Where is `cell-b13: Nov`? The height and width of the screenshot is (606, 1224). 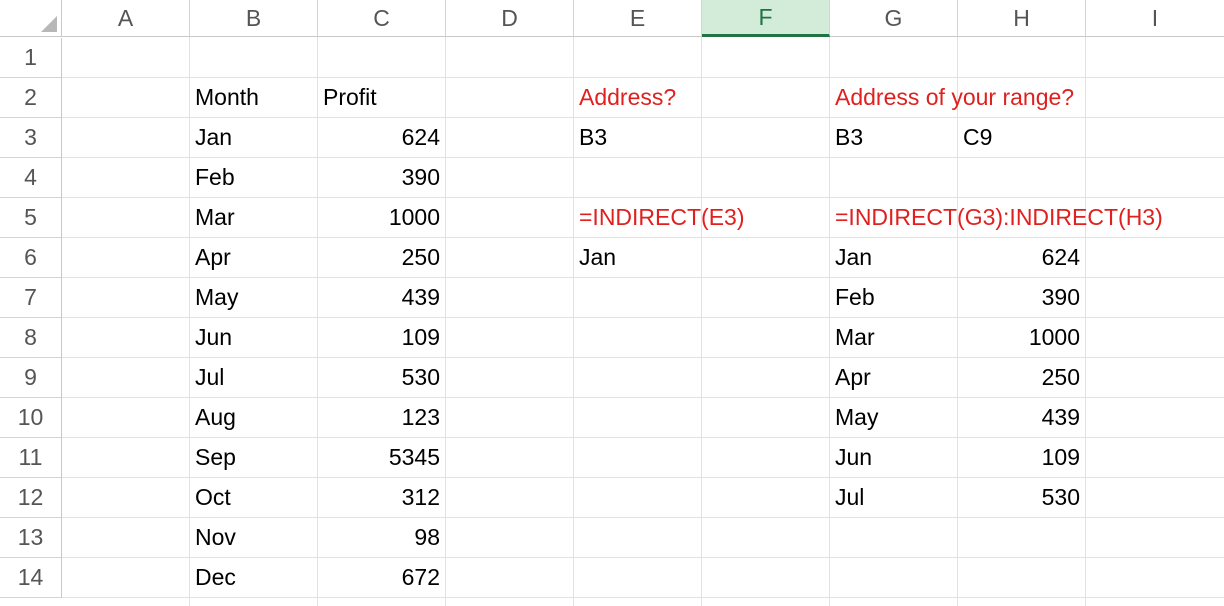 cell-b13: Nov is located at coordinates (253, 537).